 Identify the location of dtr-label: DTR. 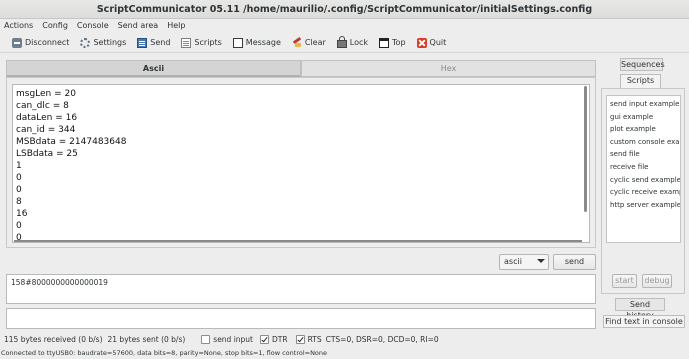
(280, 339).